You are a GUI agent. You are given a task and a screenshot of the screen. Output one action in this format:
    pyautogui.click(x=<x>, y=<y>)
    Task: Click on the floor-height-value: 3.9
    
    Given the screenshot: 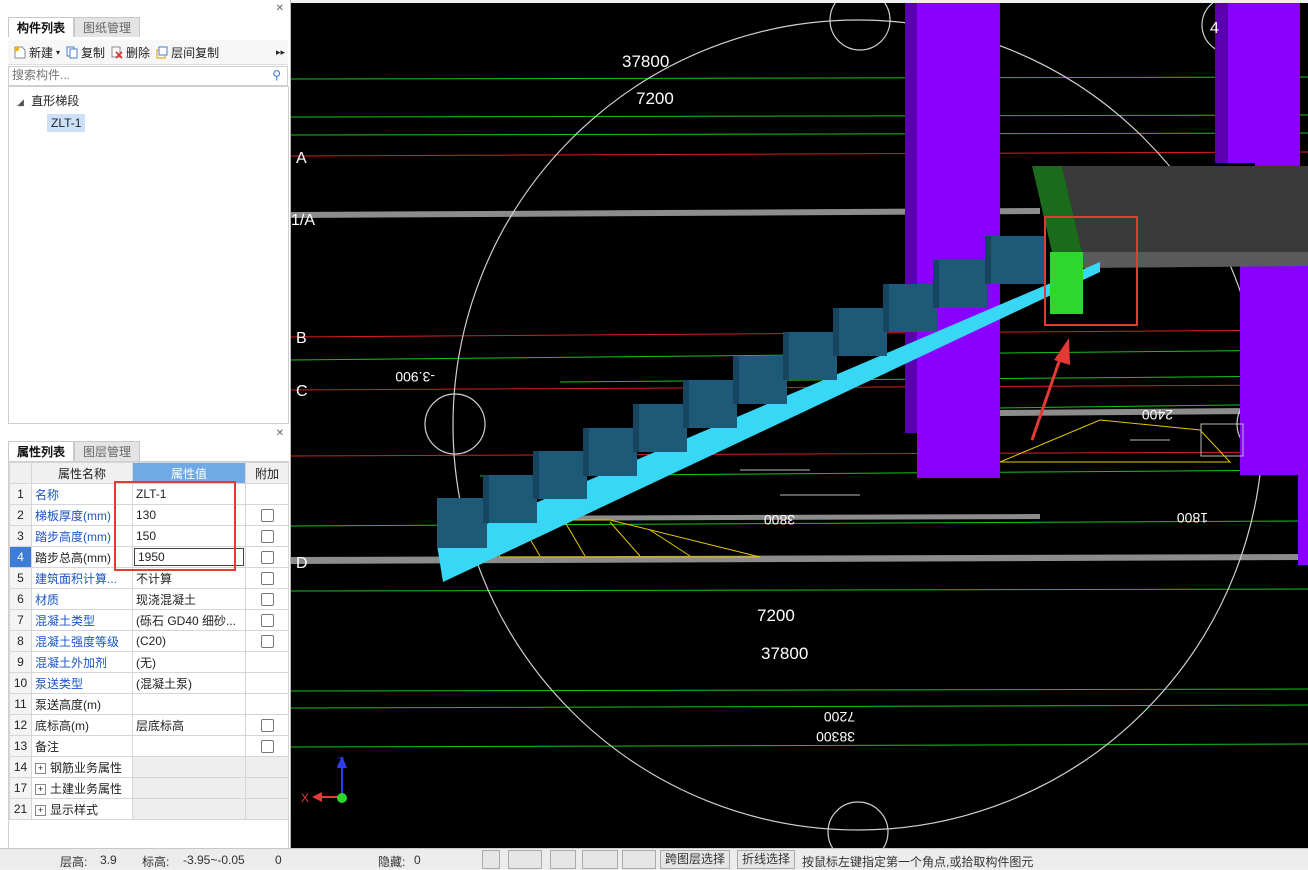 What is the action you would take?
    pyautogui.click(x=108, y=860)
    